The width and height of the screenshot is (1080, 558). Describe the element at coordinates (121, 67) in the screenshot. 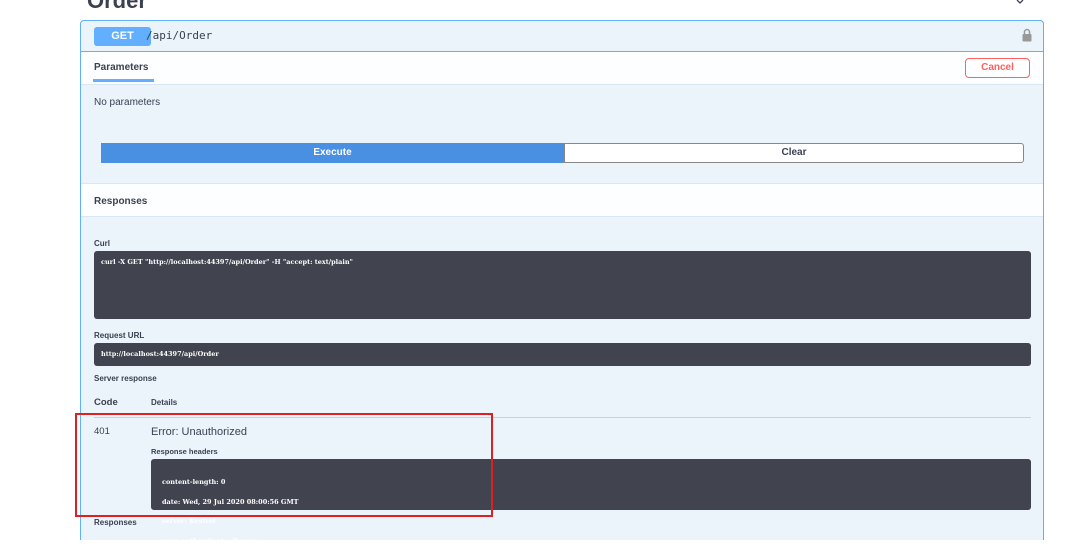

I see `tab-parameters: Parameters` at that location.